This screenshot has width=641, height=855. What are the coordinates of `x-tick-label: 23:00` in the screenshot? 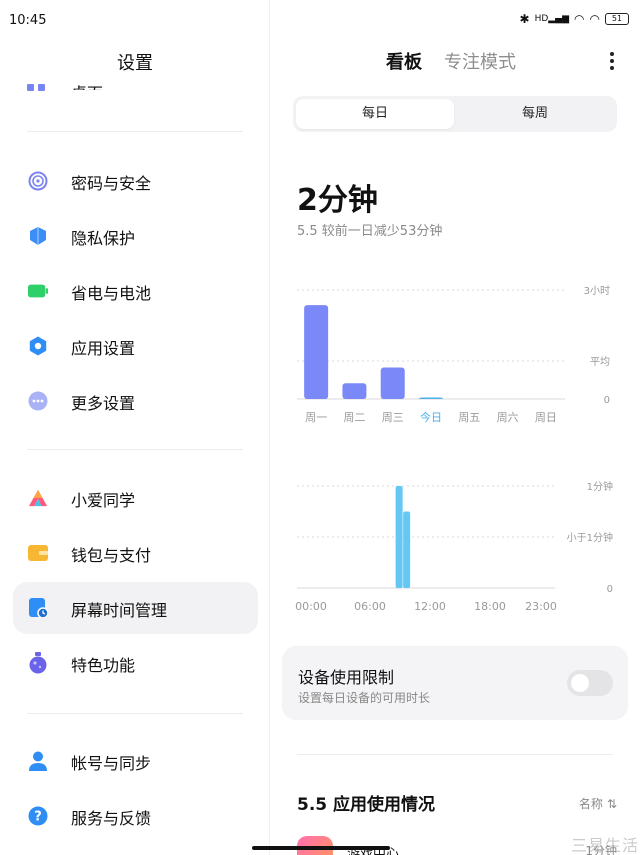 It's located at (541, 606).